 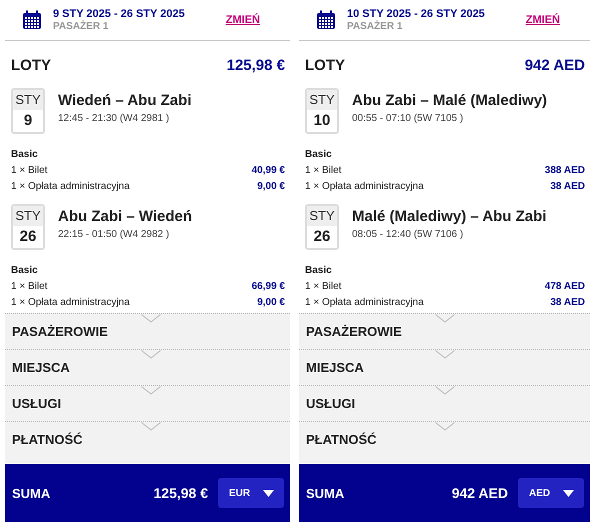 I want to click on date-badge: STY 10, so click(x=322, y=111).